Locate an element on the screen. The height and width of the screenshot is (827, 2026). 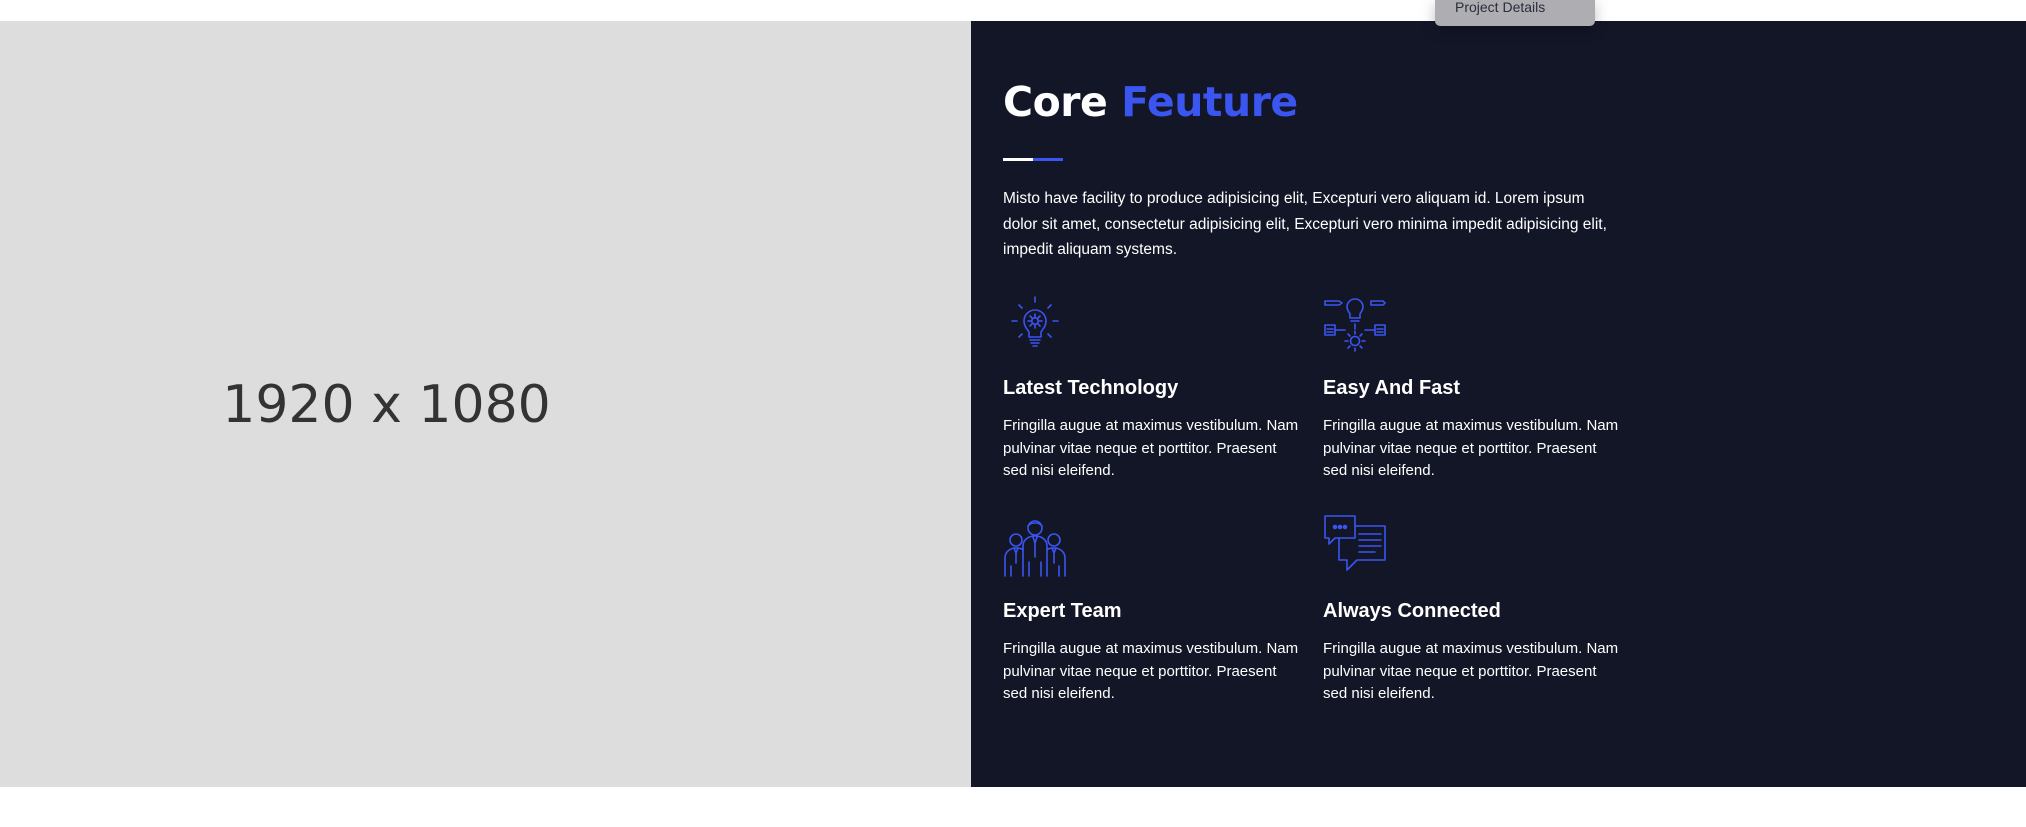
section-title: Core Feuture is located at coordinates (1150, 102).